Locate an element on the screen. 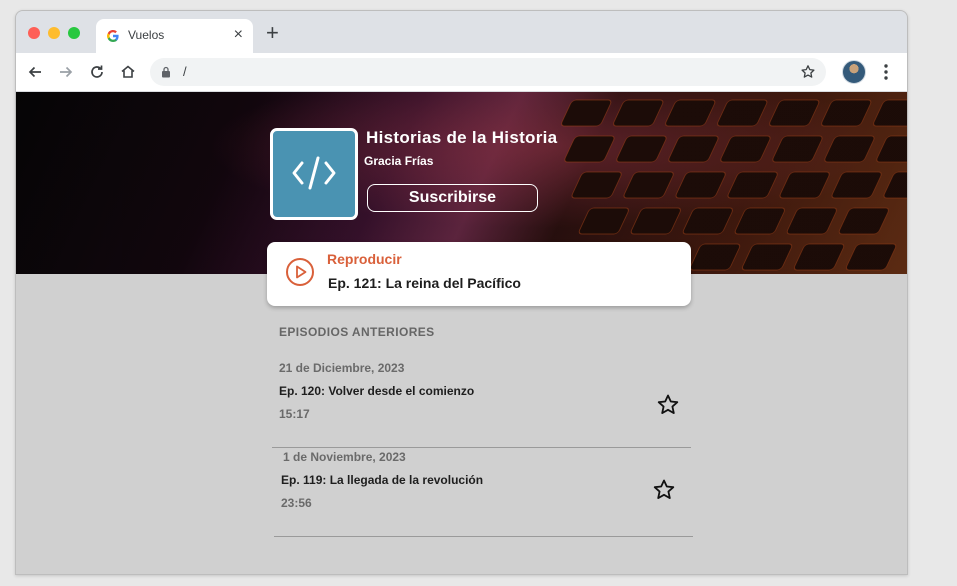  home-icon is located at coordinates (128, 72).